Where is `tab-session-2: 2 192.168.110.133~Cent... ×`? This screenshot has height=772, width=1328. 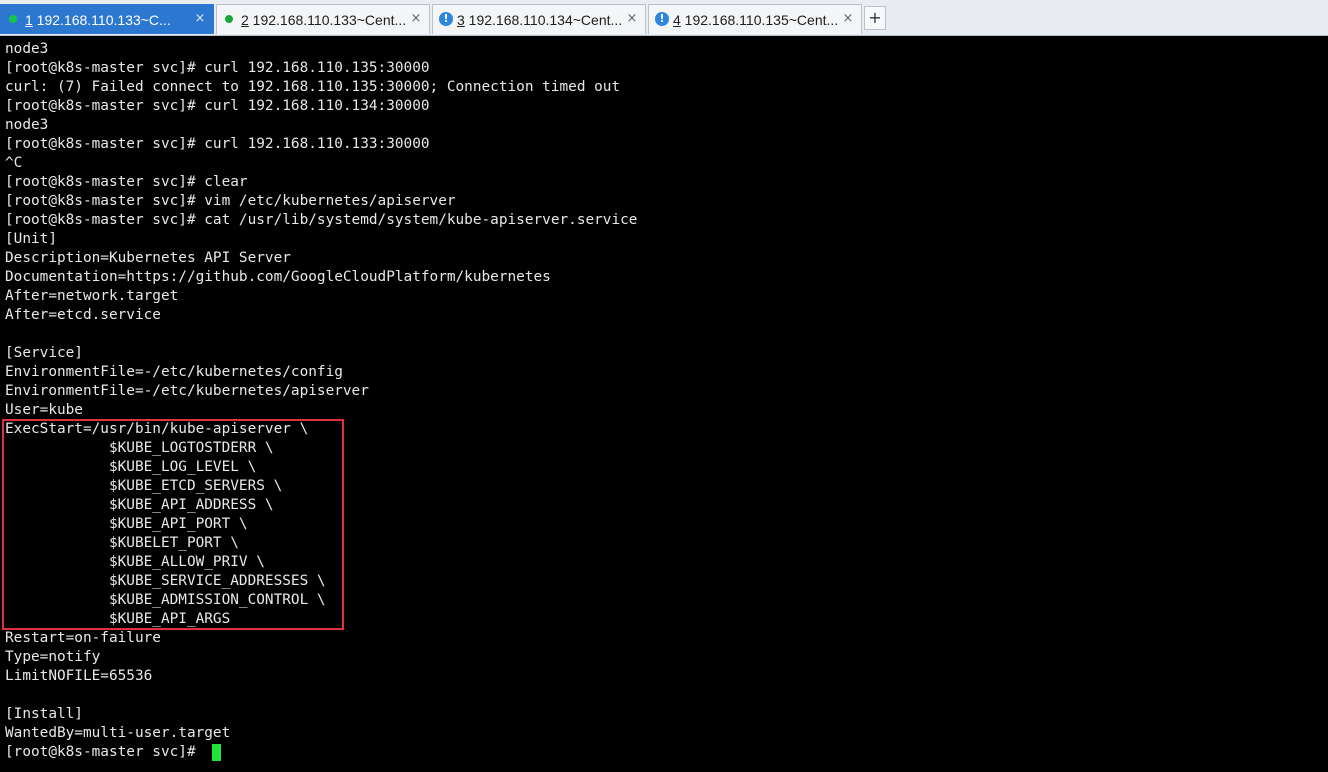 tab-session-2: 2 192.168.110.133~Cent... × is located at coordinates (323, 19).